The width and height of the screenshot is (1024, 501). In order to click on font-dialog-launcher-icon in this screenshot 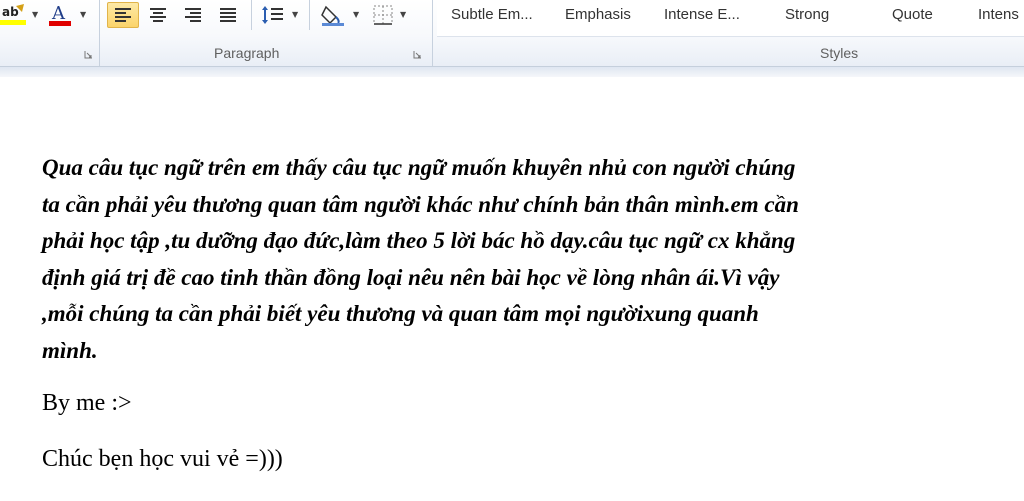, I will do `click(88, 54)`.